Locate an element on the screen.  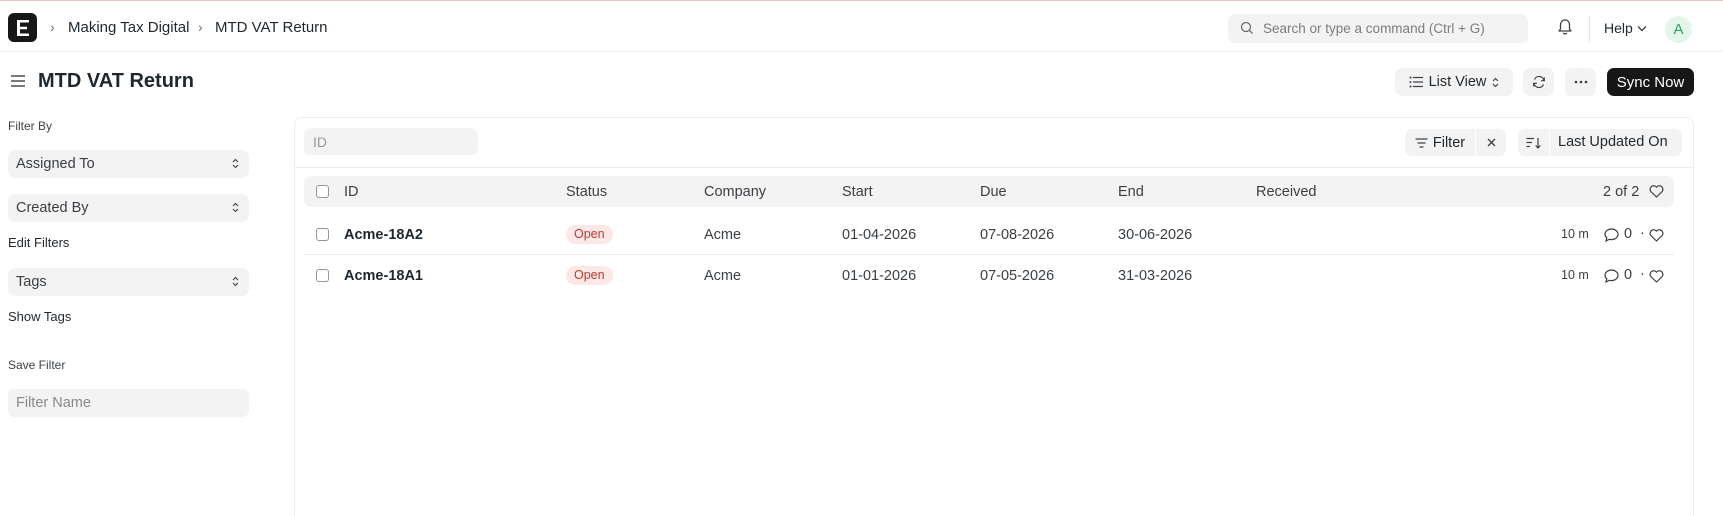
row-end: 30-06-2026 is located at coordinates (1155, 235).